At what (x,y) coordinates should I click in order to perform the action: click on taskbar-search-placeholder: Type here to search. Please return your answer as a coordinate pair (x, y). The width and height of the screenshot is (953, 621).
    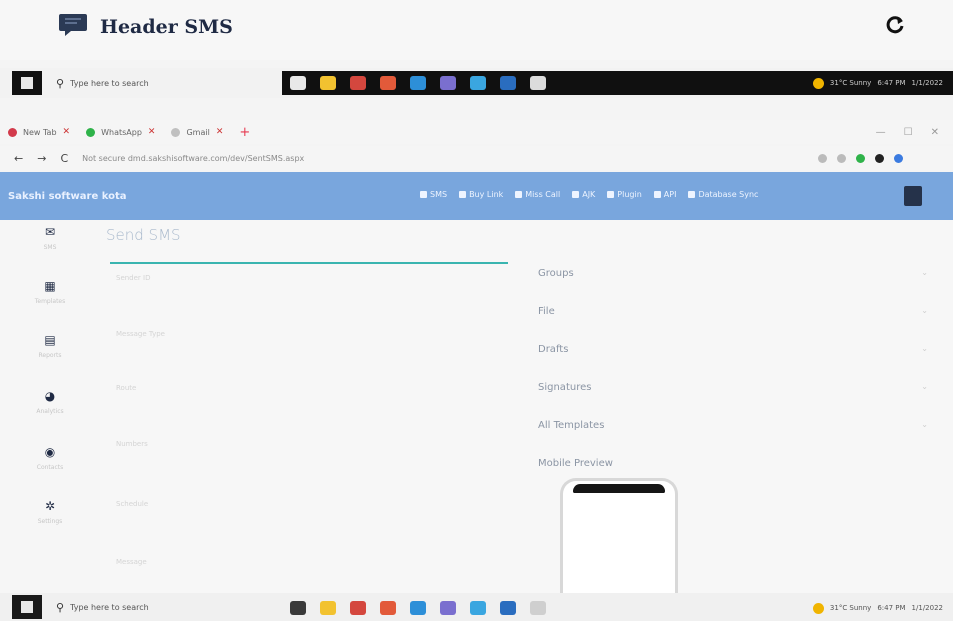
    Looking at the image, I should click on (109, 83).